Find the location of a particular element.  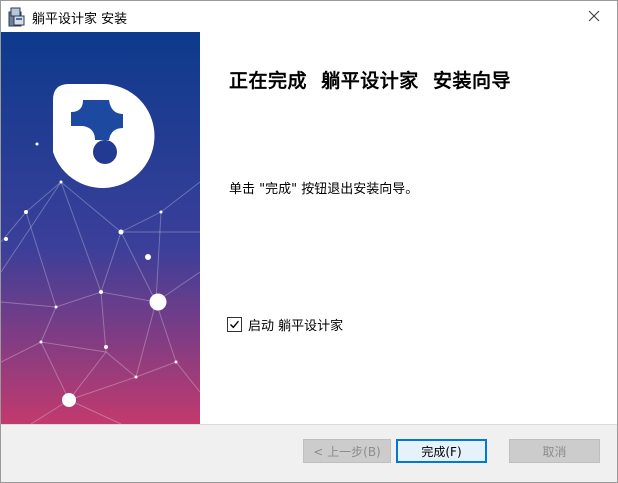

cancel-button: 取消 is located at coordinates (554, 451).